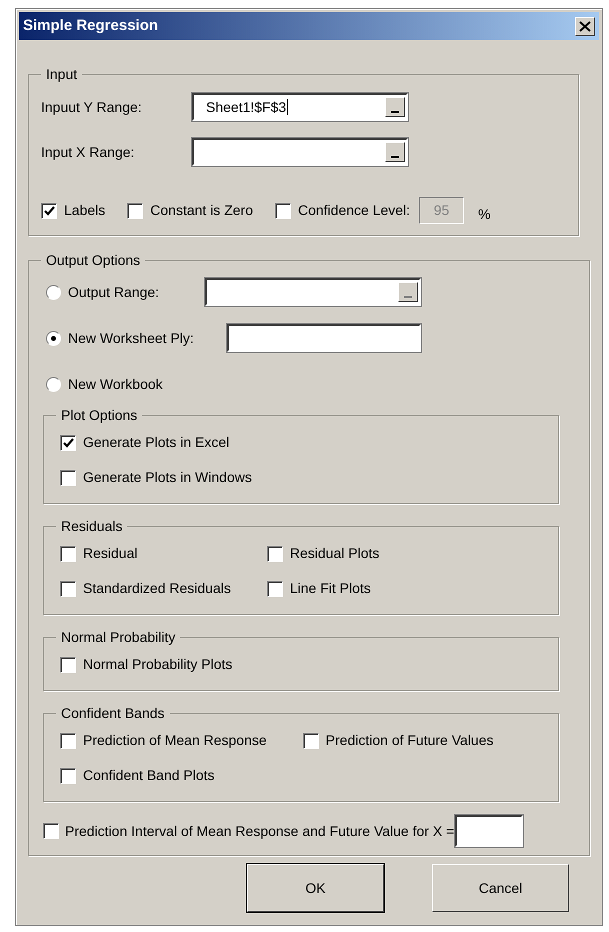  I want to click on cancel-button: Cancel, so click(500, 888).